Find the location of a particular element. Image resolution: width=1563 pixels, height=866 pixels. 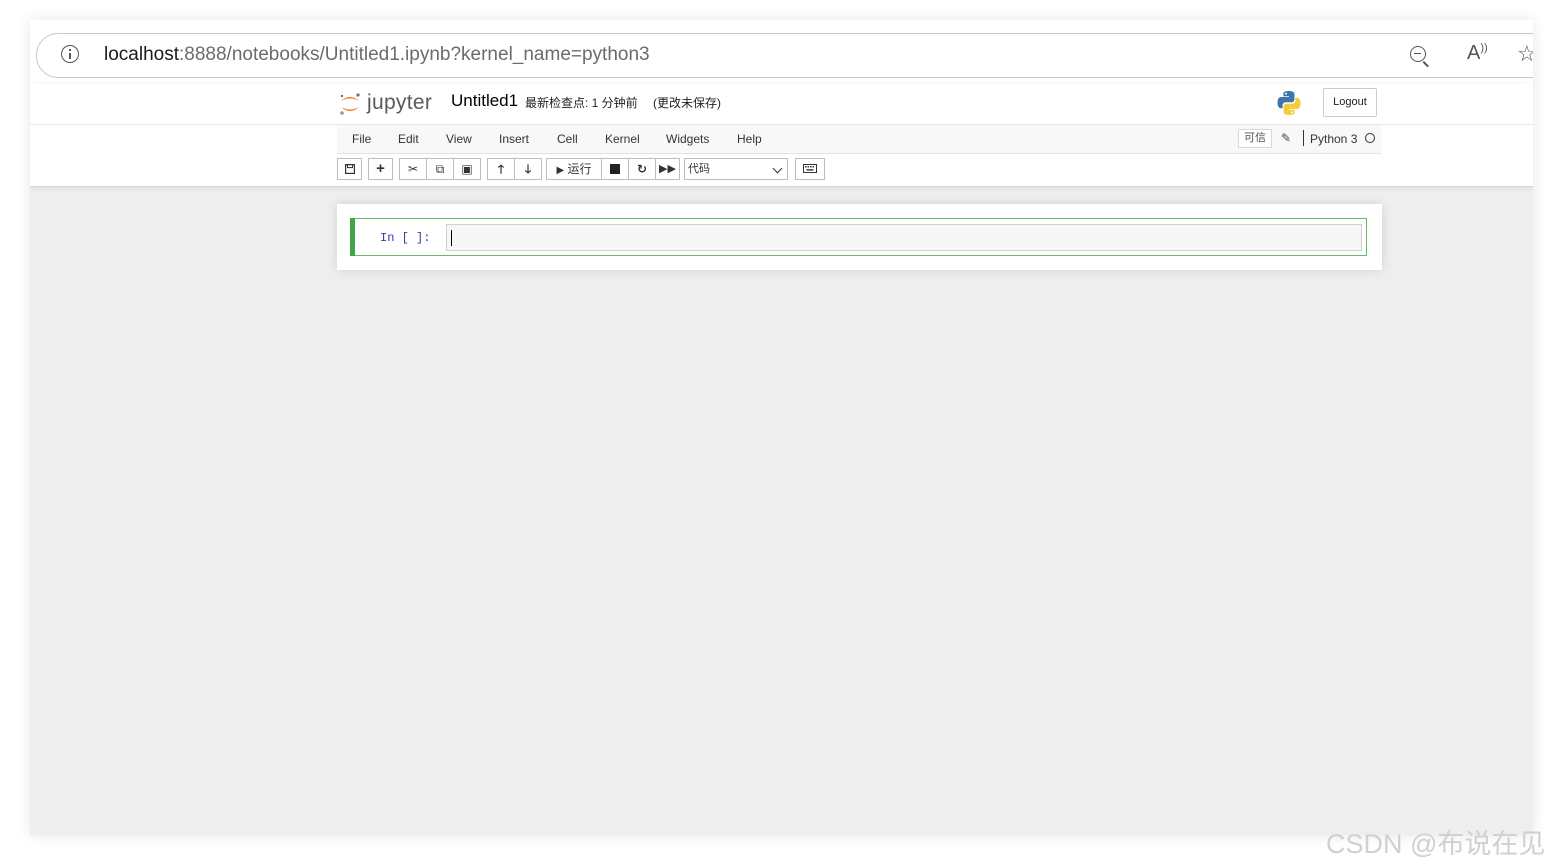

jupyter-logo: jupyter is located at coordinates (389, 104).